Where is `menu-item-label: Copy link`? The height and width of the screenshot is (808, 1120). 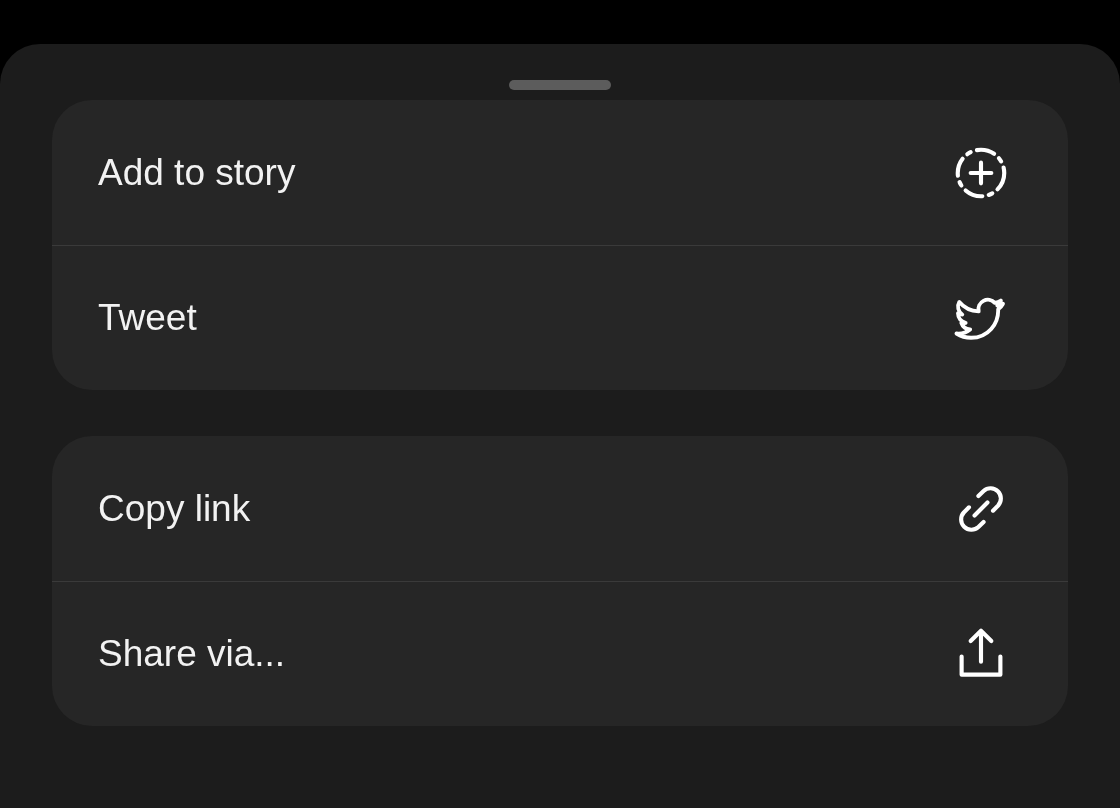 menu-item-label: Copy link is located at coordinates (174, 508).